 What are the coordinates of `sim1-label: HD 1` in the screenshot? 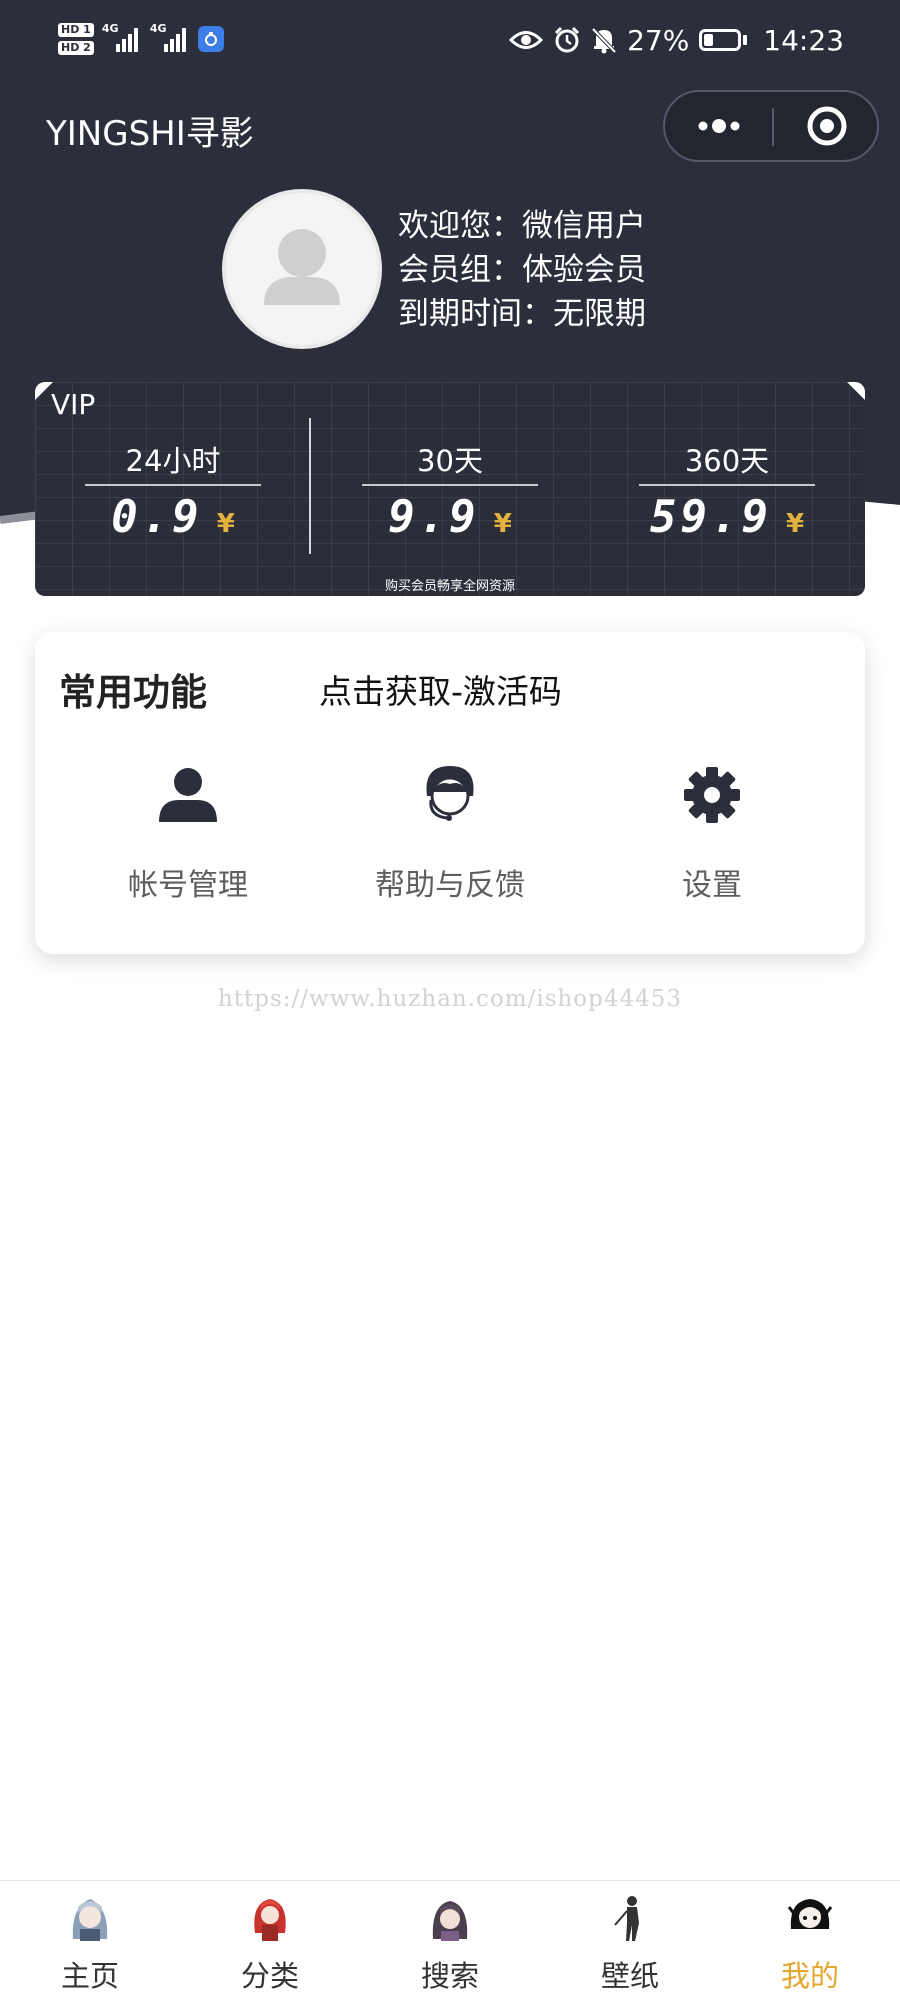 It's located at (76, 30).